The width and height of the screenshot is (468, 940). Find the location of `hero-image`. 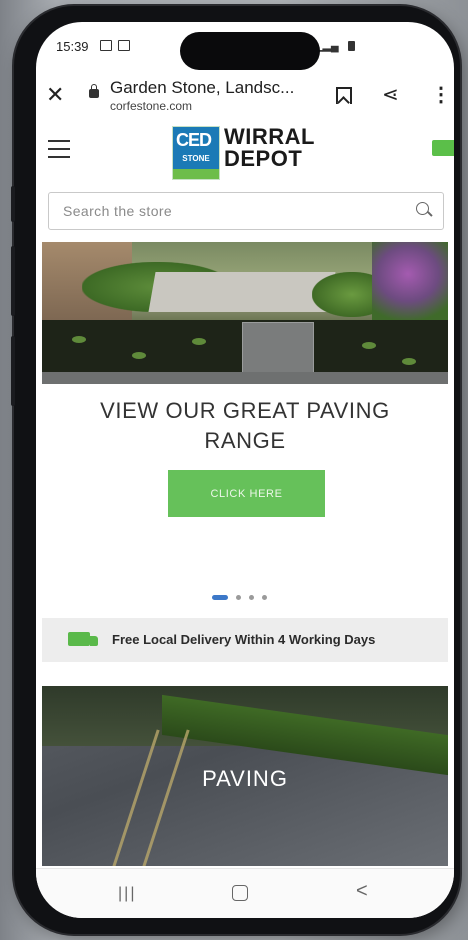

hero-image is located at coordinates (245, 313).